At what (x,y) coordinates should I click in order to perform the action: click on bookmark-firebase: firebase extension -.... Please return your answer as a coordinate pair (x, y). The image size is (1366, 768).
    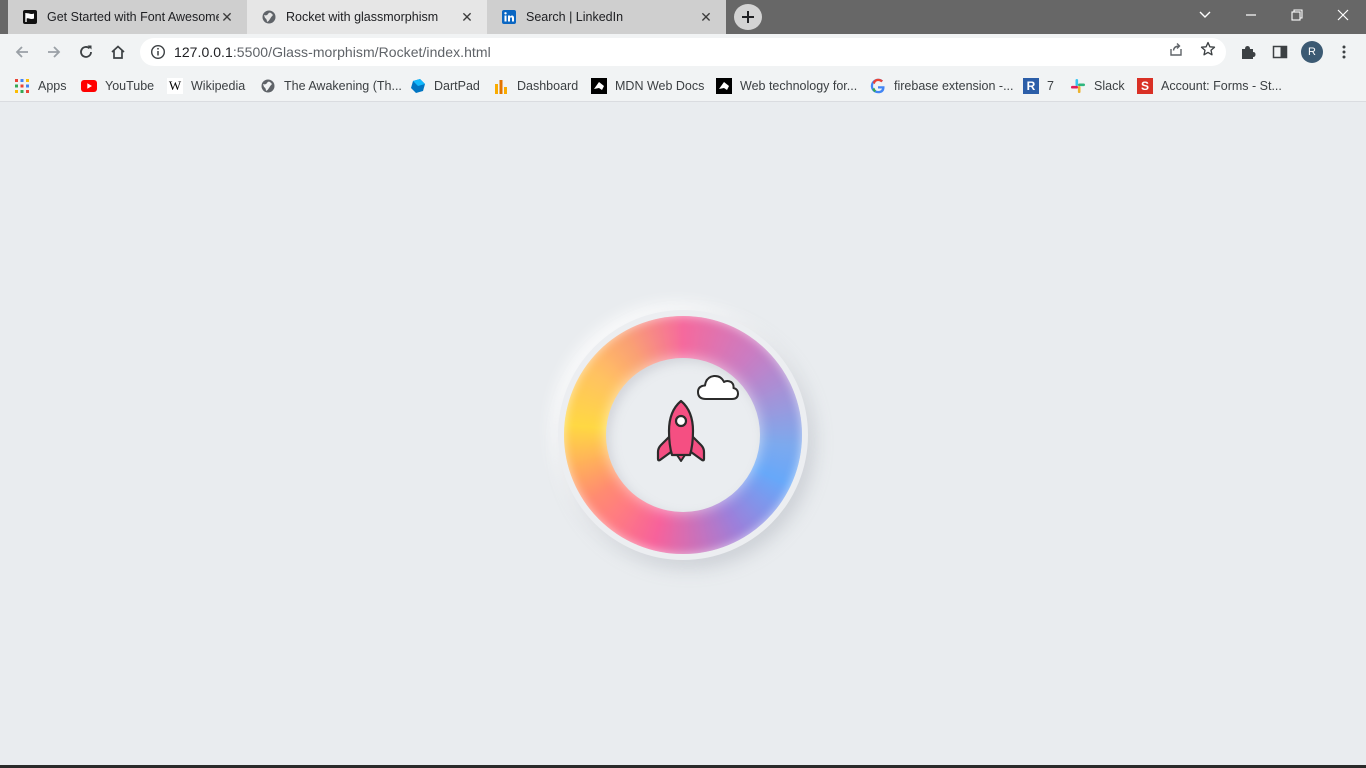
    Looking at the image, I should click on (942, 86).